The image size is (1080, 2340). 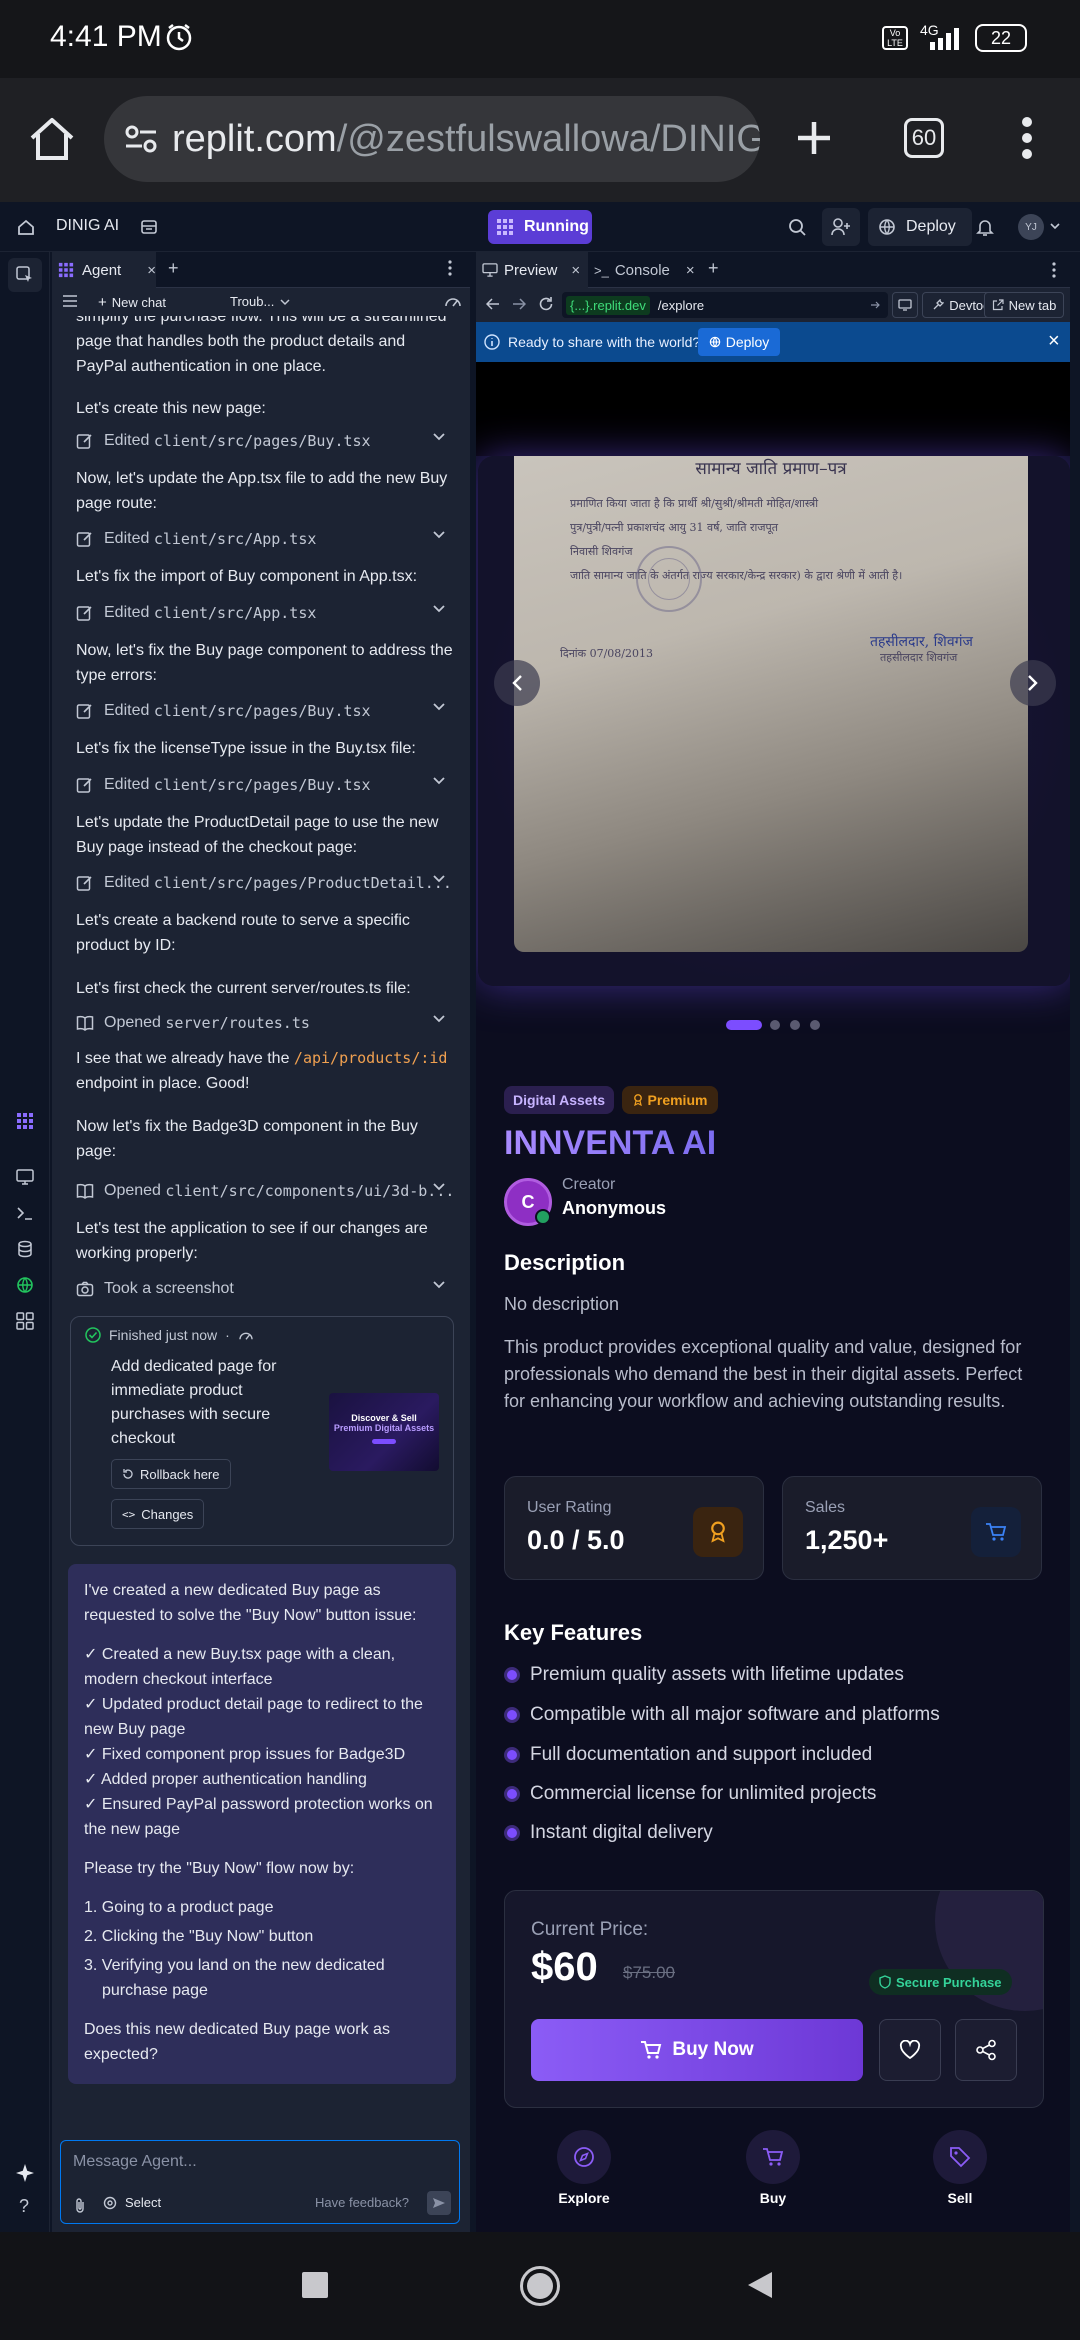 What do you see at coordinates (556, 226) in the screenshot?
I see `run-status: Running` at bounding box center [556, 226].